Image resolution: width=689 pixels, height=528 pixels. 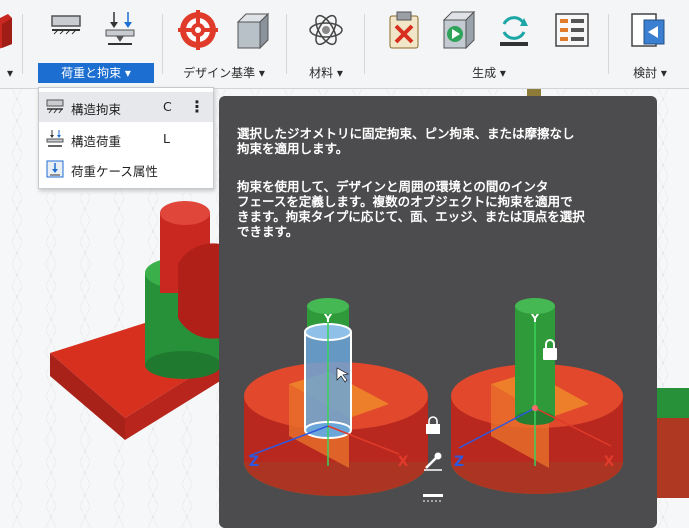 I want to click on right-model: Y Z X, so click(x=537, y=396).